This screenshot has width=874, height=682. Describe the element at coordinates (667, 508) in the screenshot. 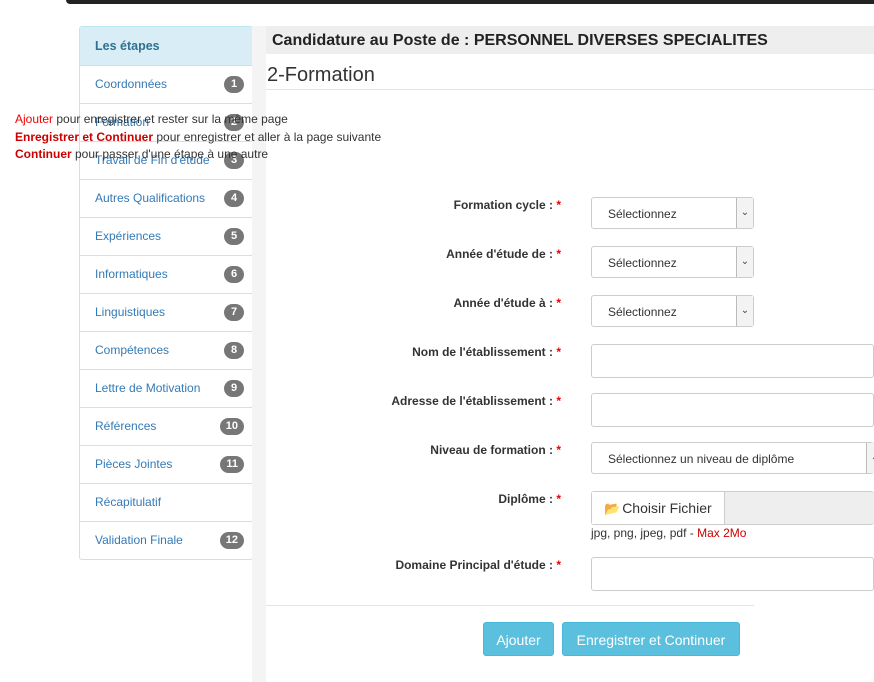

I see `choose-file-label: Choisir Fichier` at that location.